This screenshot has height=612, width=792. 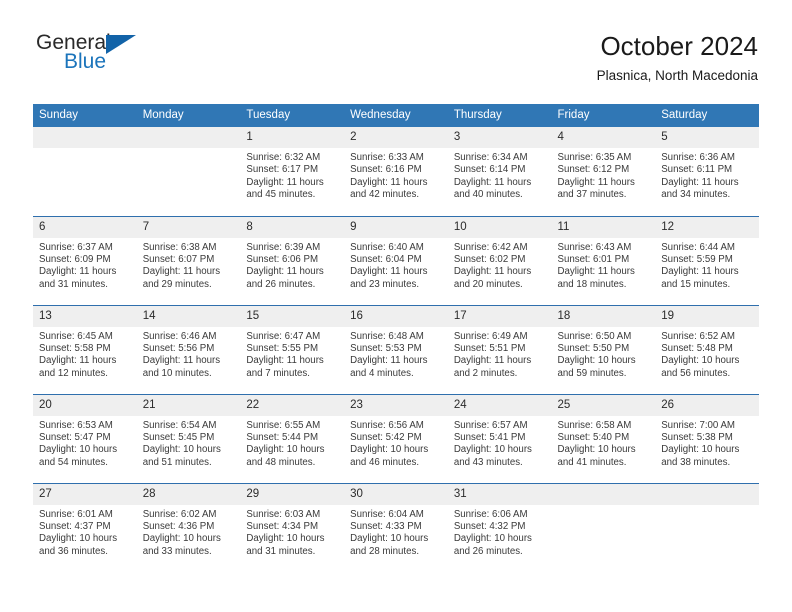 What do you see at coordinates (679, 46) in the screenshot?
I see `page-title: October 2024` at bounding box center [679, 46].